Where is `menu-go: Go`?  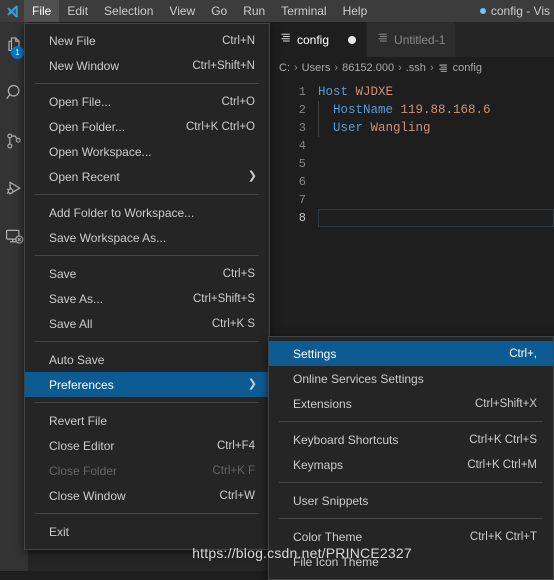 menu-go: Go is located at coordinates (219, 11).